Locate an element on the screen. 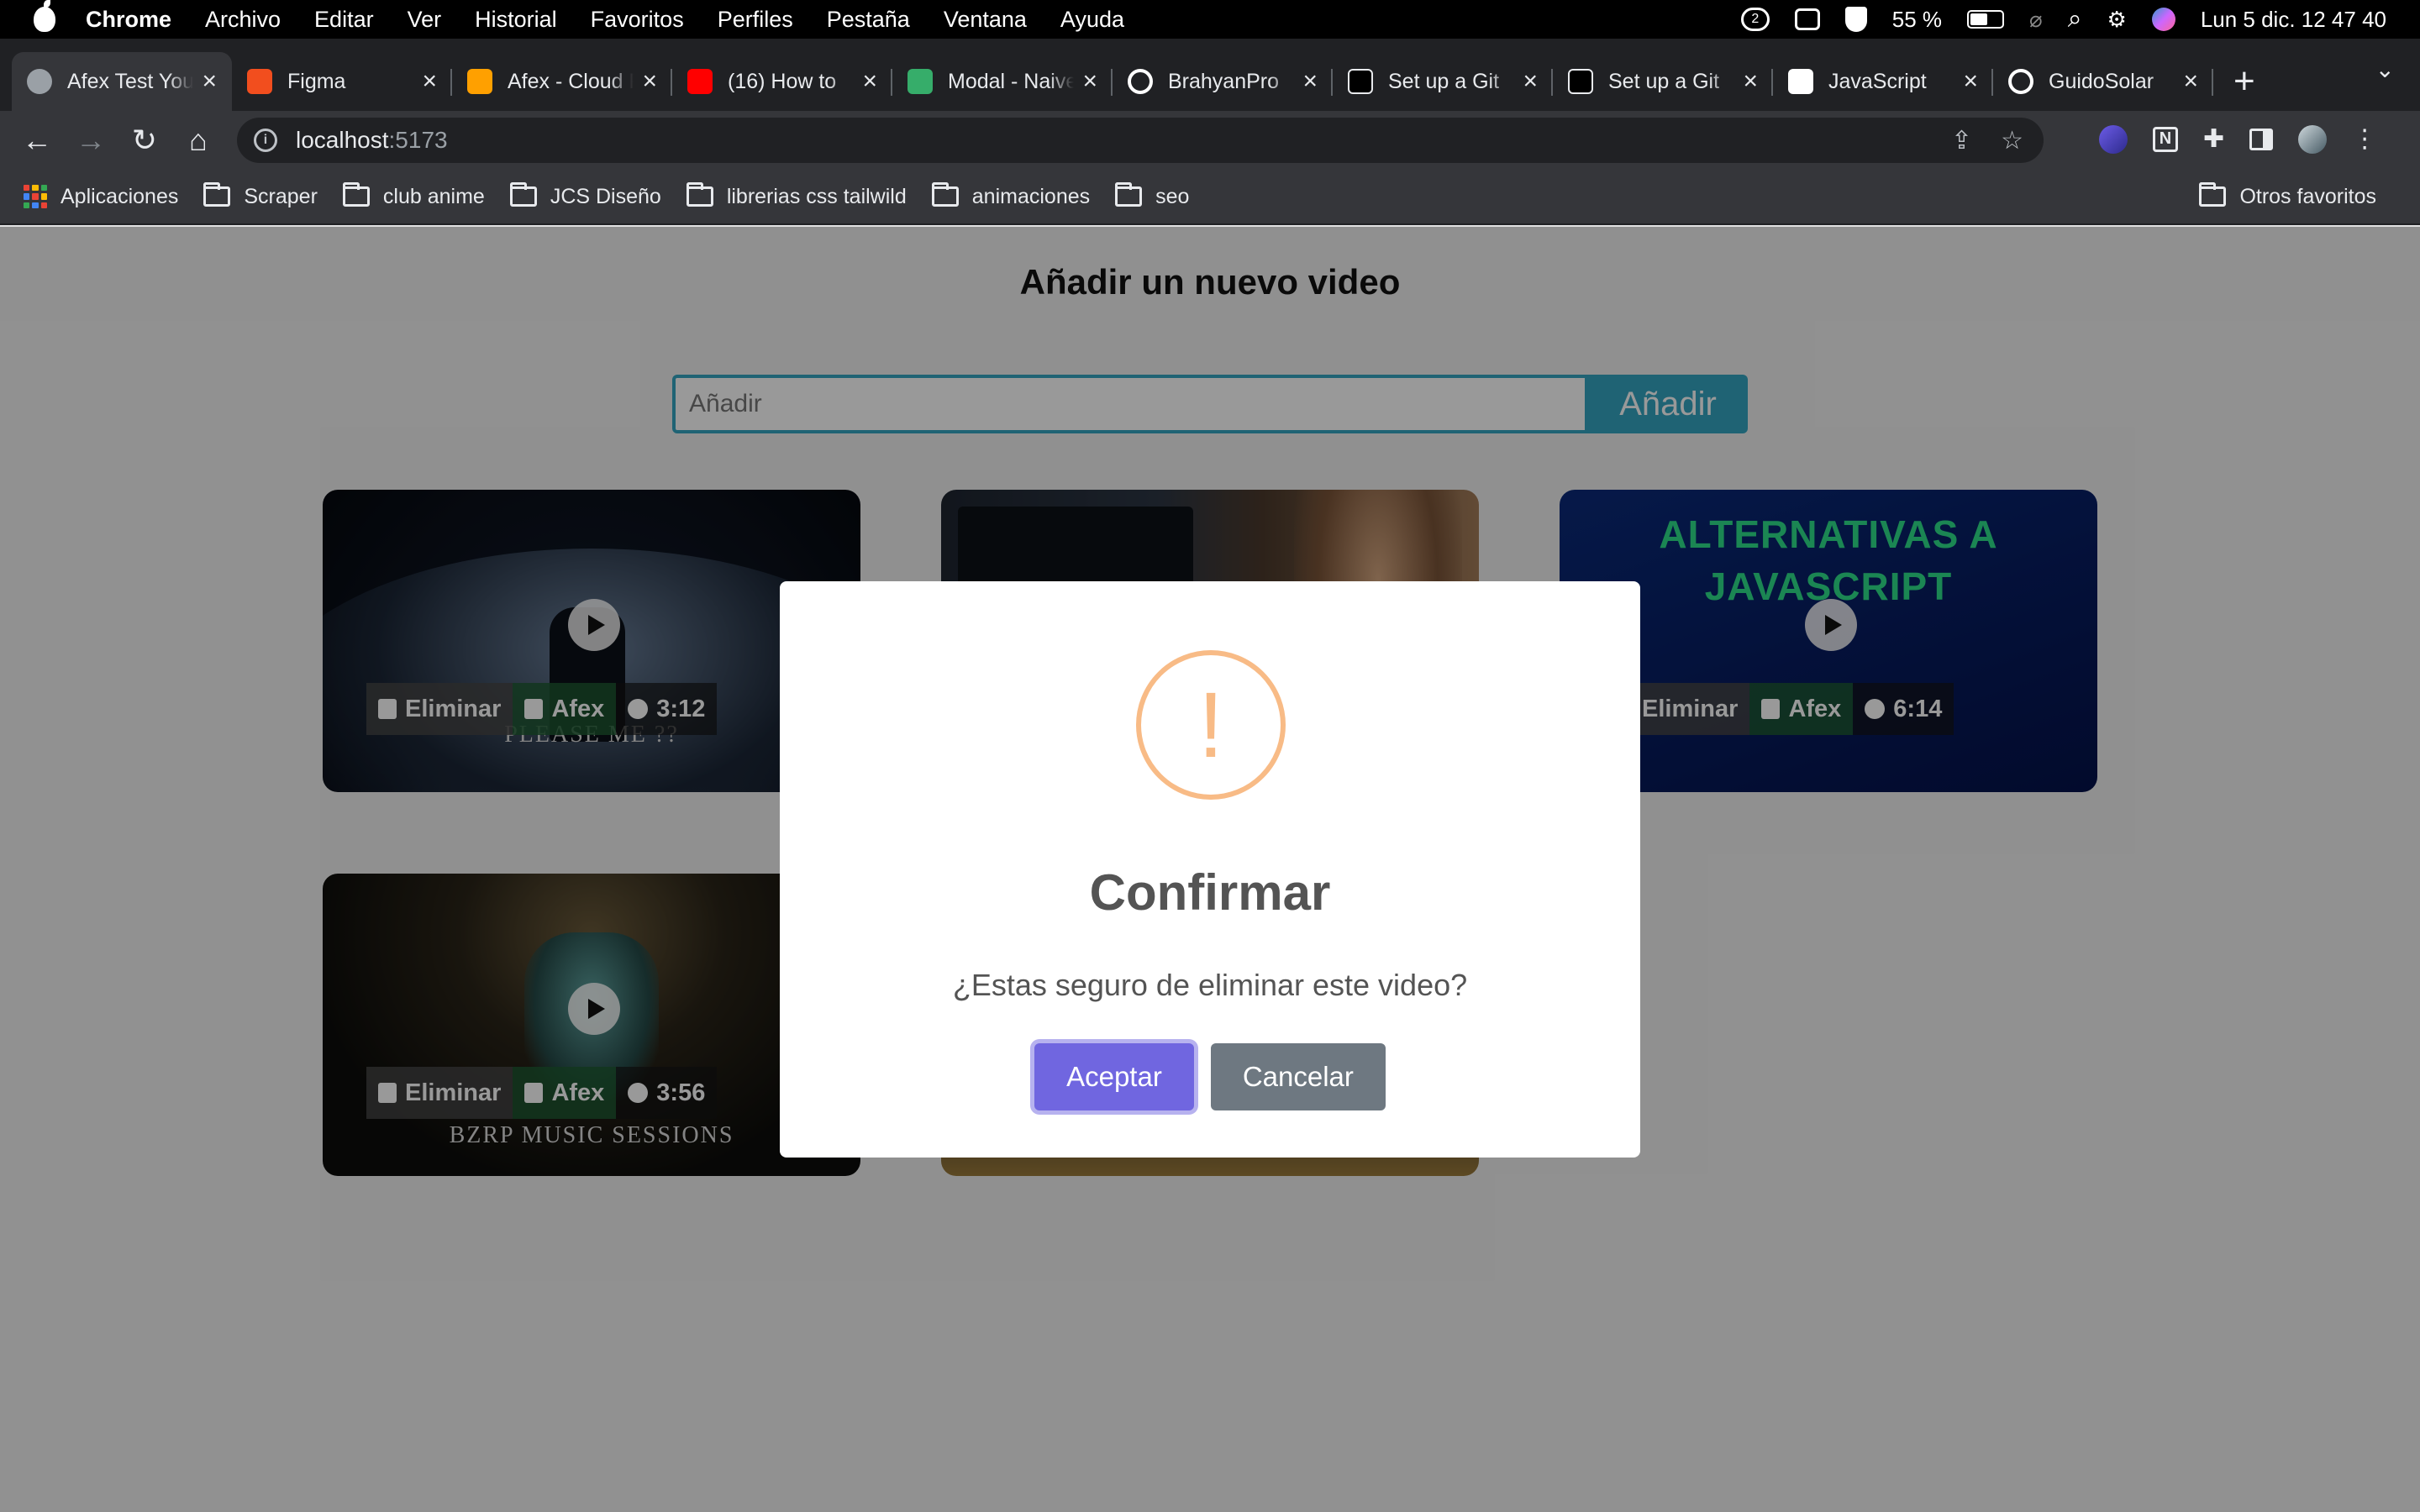  browser-tab: GuidoSolar × is located at coordinates (2103, 81).